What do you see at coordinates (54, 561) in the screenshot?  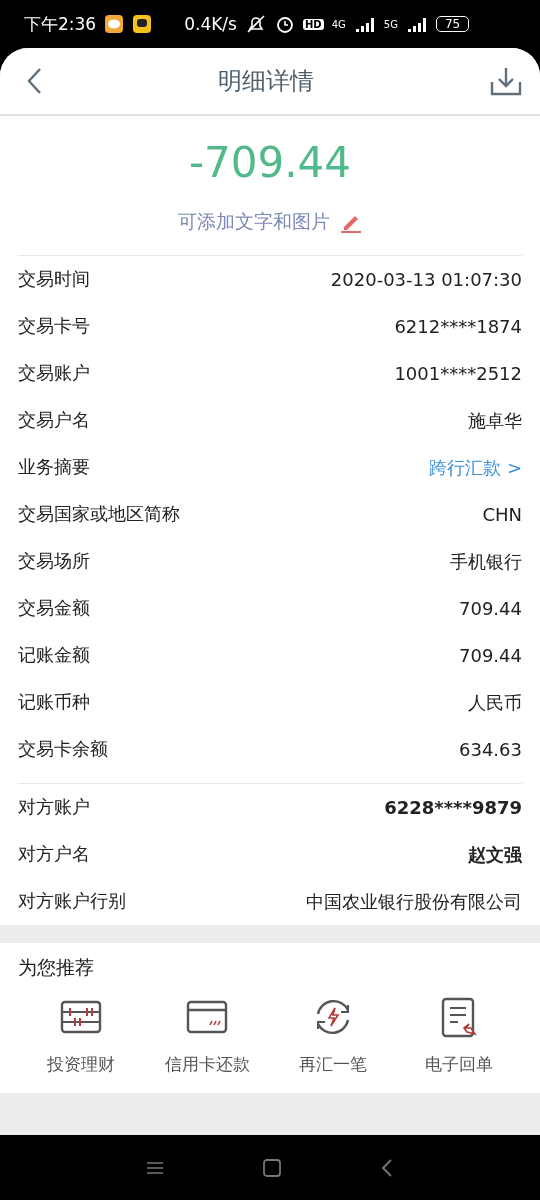 I see `field-label: 交易场所` at bounding box center [54, 561].